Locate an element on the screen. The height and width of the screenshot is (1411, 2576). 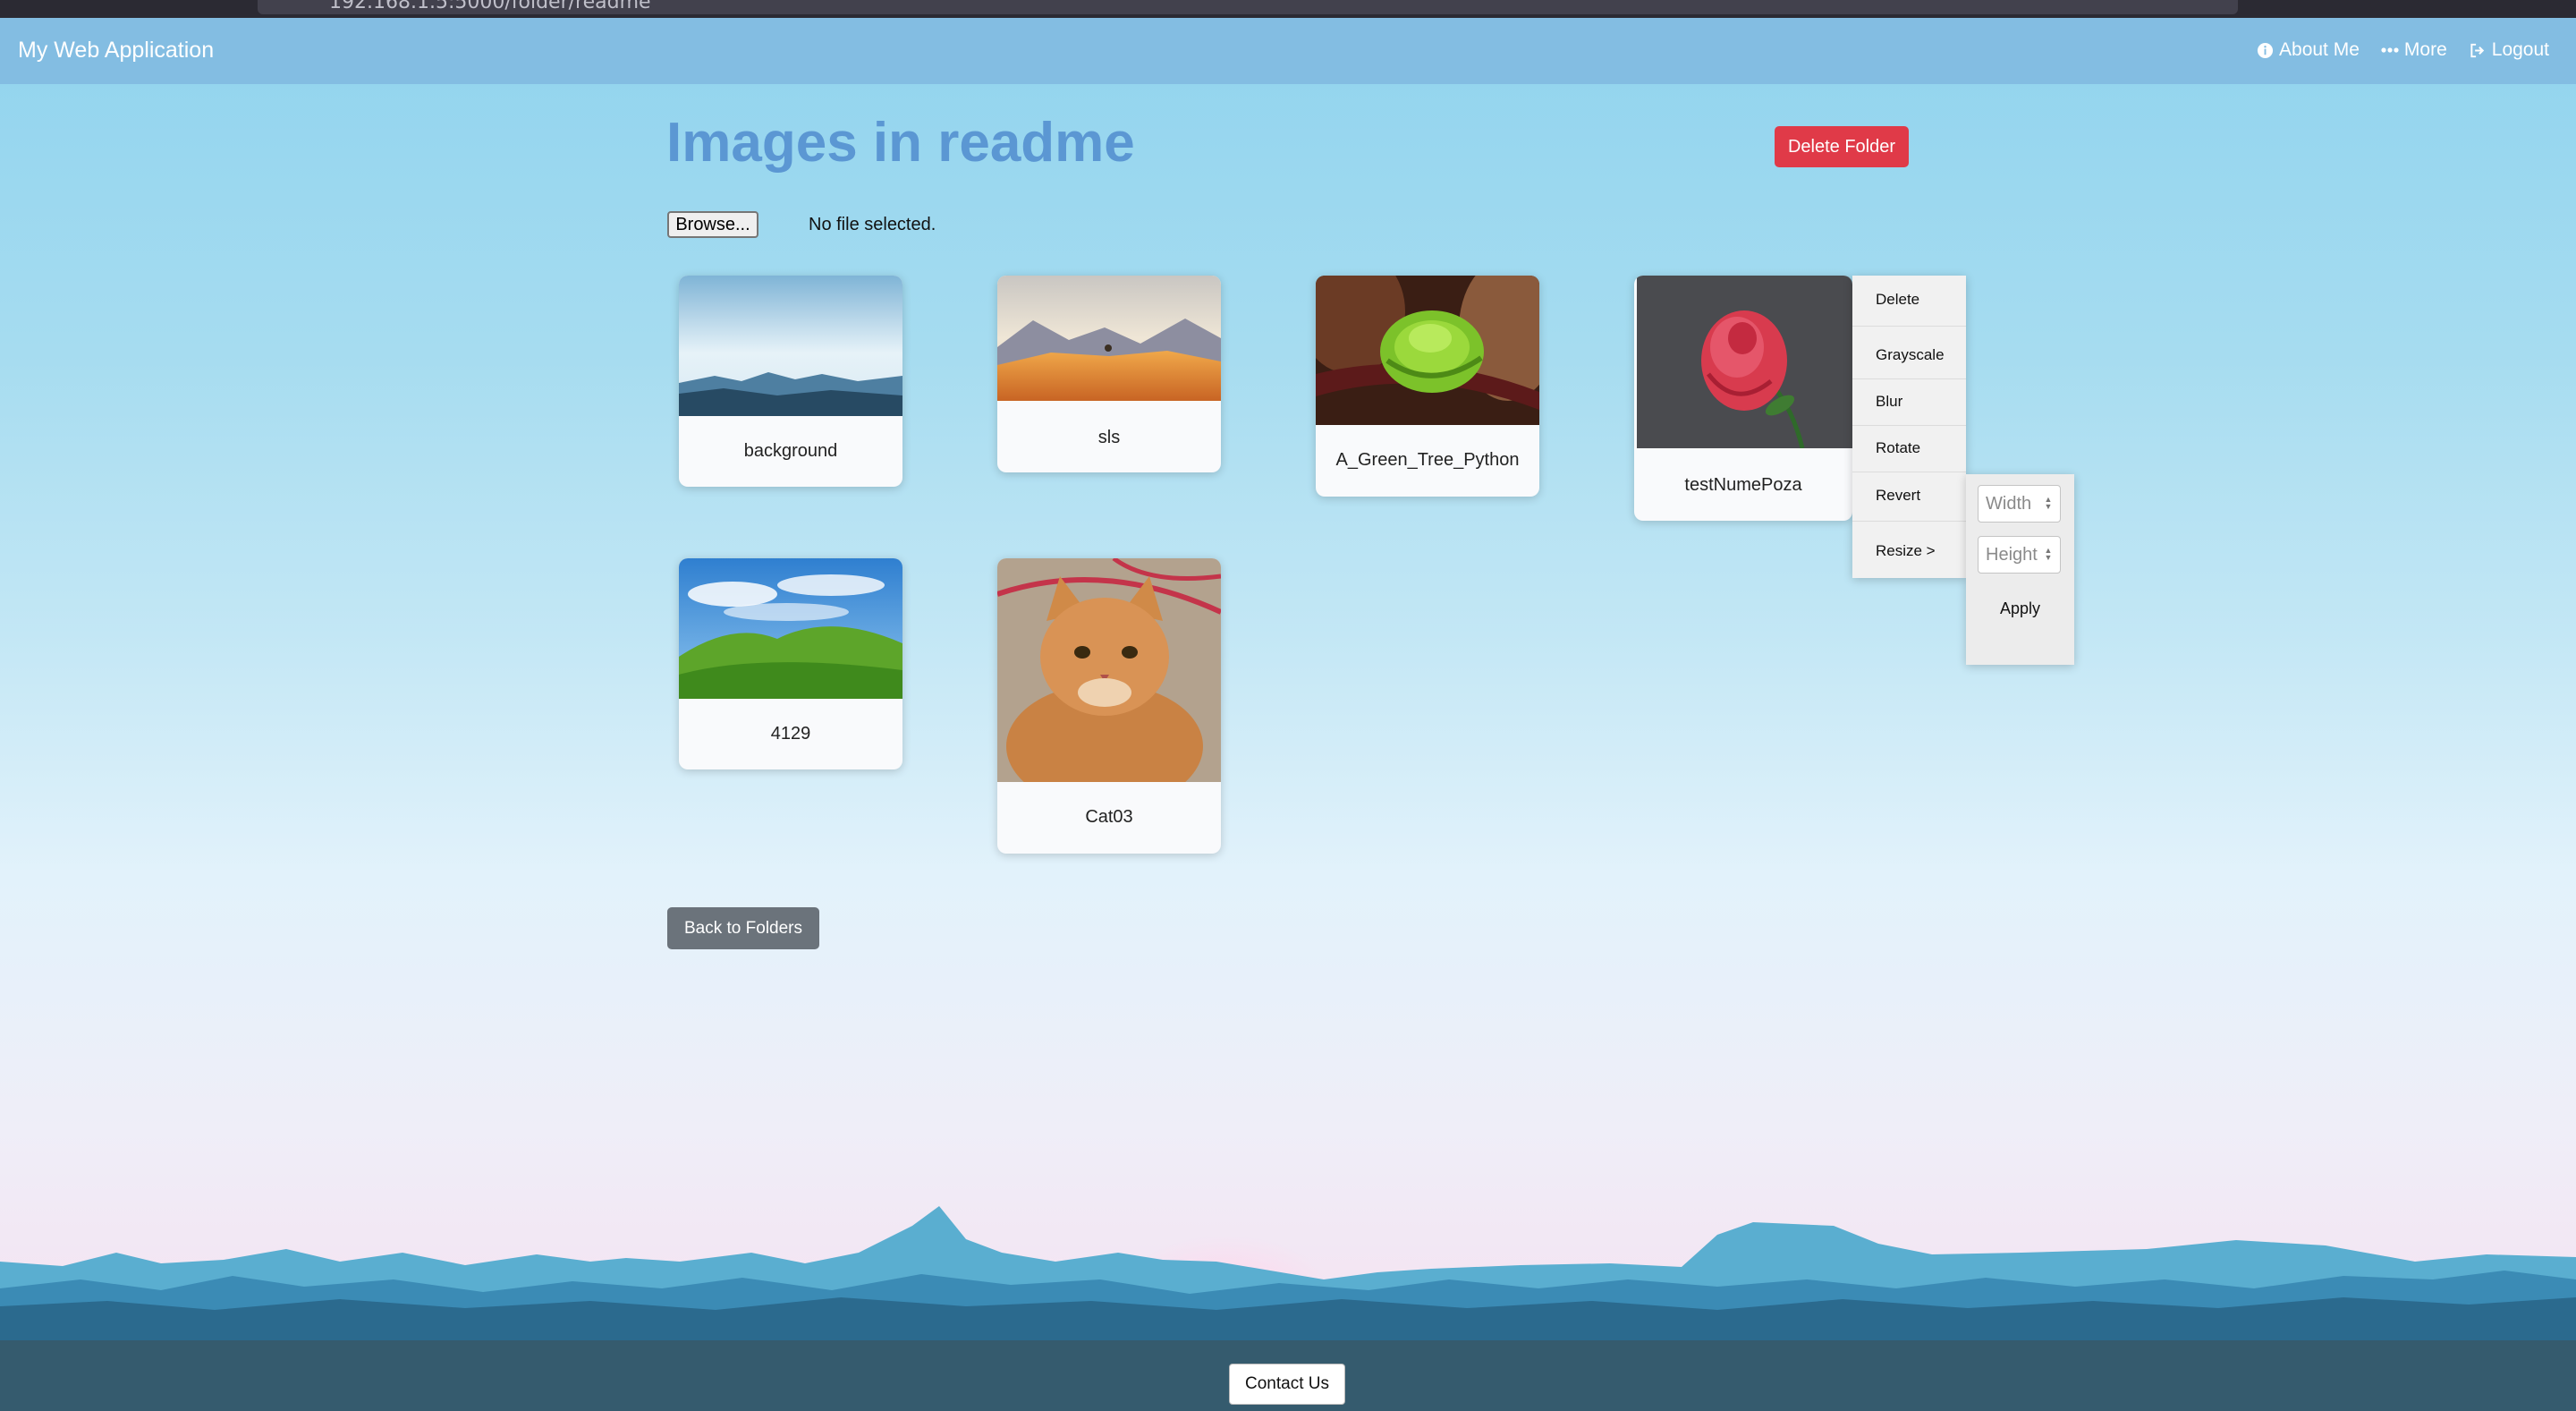
back-to-folders-button: Back to Folders is located at coordinates (743, 928).